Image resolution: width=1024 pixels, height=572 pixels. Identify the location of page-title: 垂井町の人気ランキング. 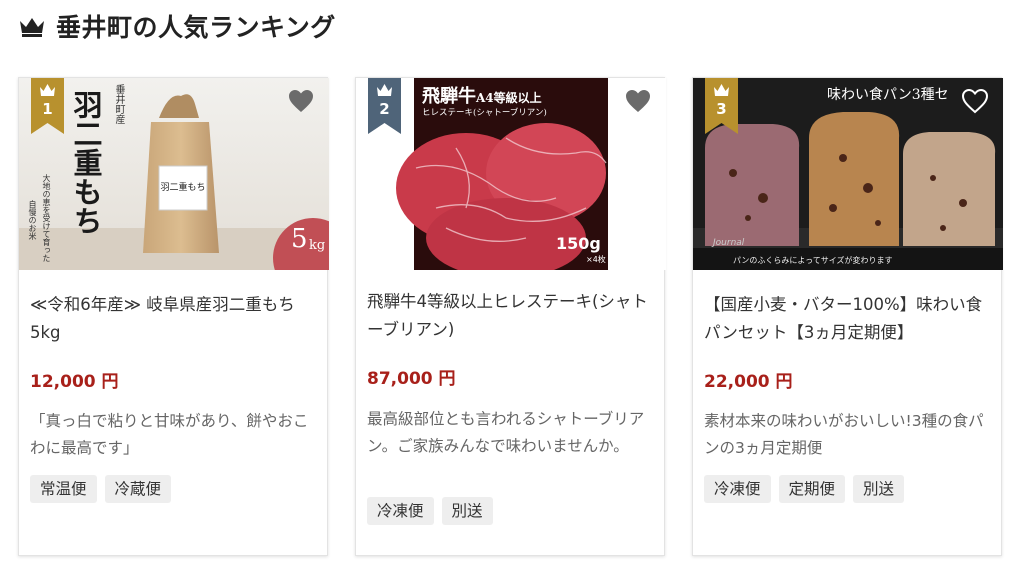
(196, 27).